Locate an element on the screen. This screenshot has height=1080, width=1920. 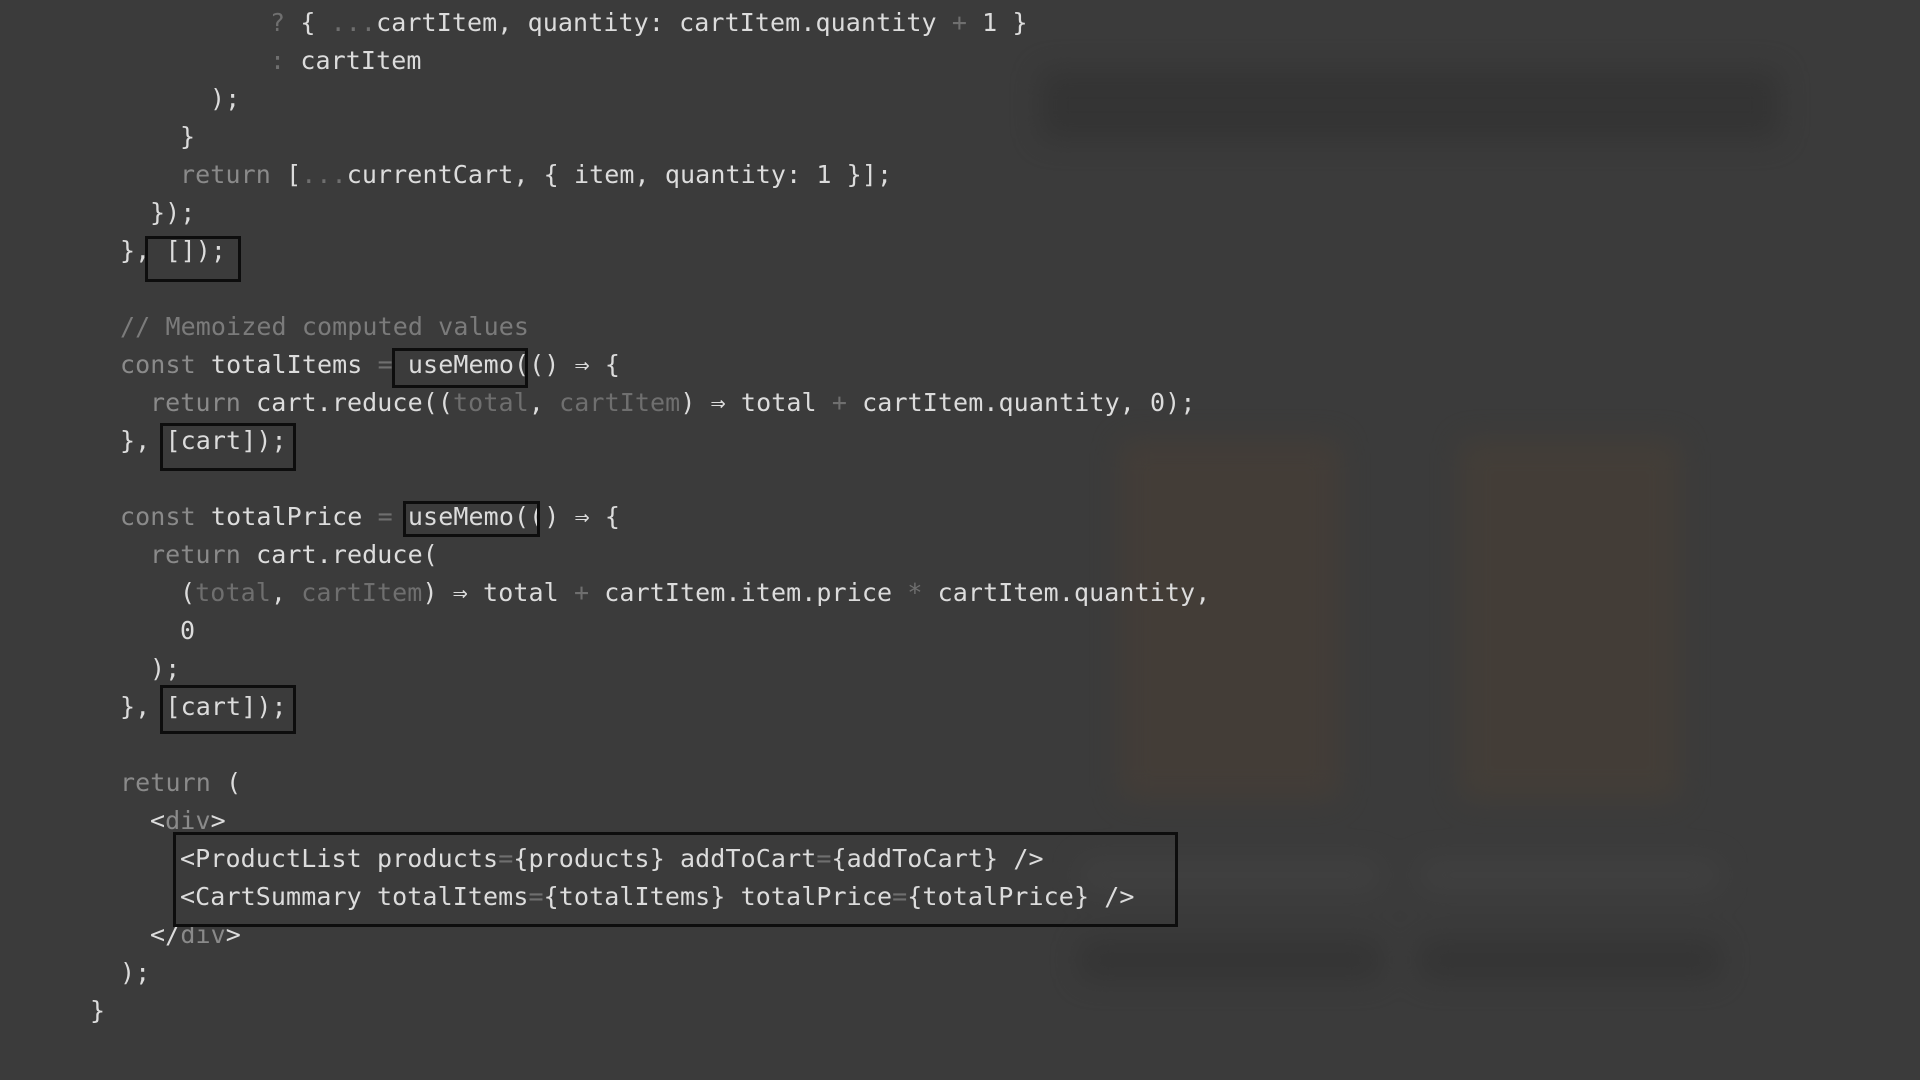
code-token: {addToCart} /> is located at coordinates (937, 858).